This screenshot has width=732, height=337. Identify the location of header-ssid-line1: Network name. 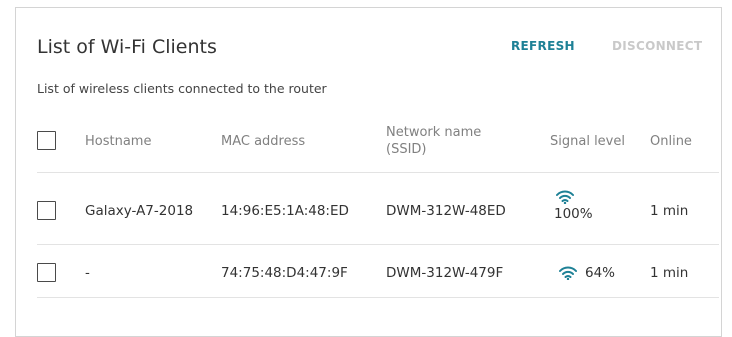
(434, 132).